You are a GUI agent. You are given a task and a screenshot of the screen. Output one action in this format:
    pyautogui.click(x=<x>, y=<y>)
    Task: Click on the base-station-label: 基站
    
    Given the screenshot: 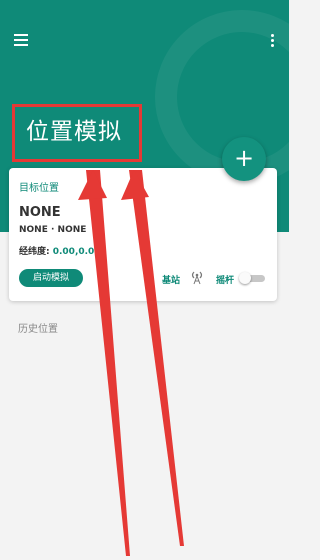 What is the action you would take?
    pyautogui.click(x=171, y=281)
    